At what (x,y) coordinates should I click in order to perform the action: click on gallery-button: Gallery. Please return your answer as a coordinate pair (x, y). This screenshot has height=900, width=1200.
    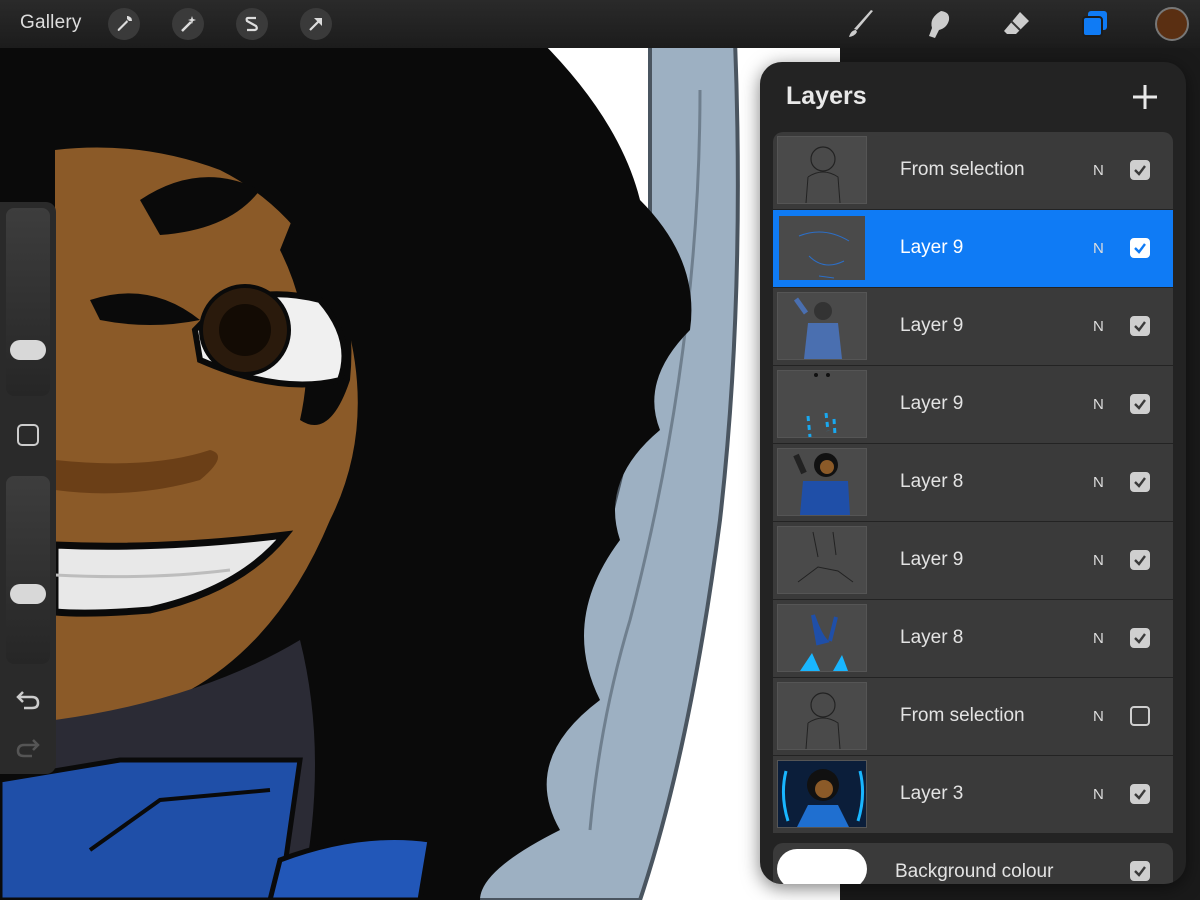
    Looking at the image, I should click on (51, 23).